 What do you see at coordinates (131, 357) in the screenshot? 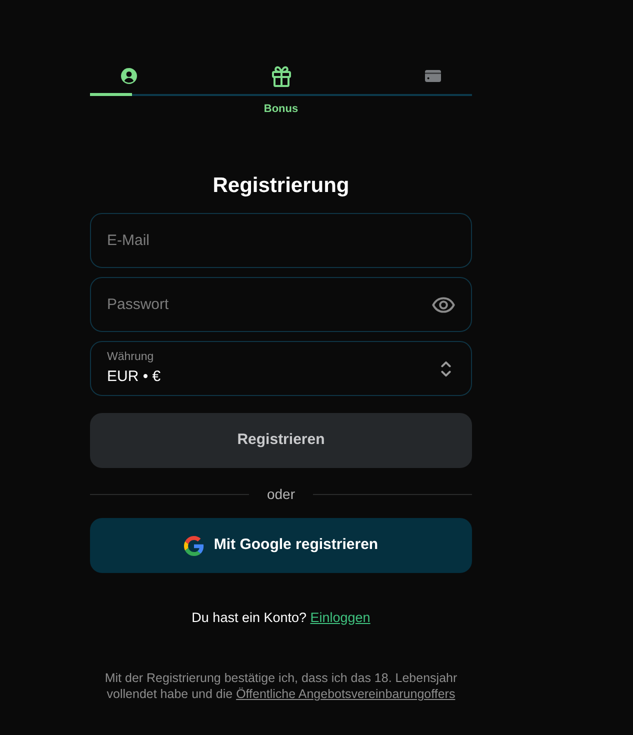
I see `field-label: Währung` at bounding box center [131, 357].